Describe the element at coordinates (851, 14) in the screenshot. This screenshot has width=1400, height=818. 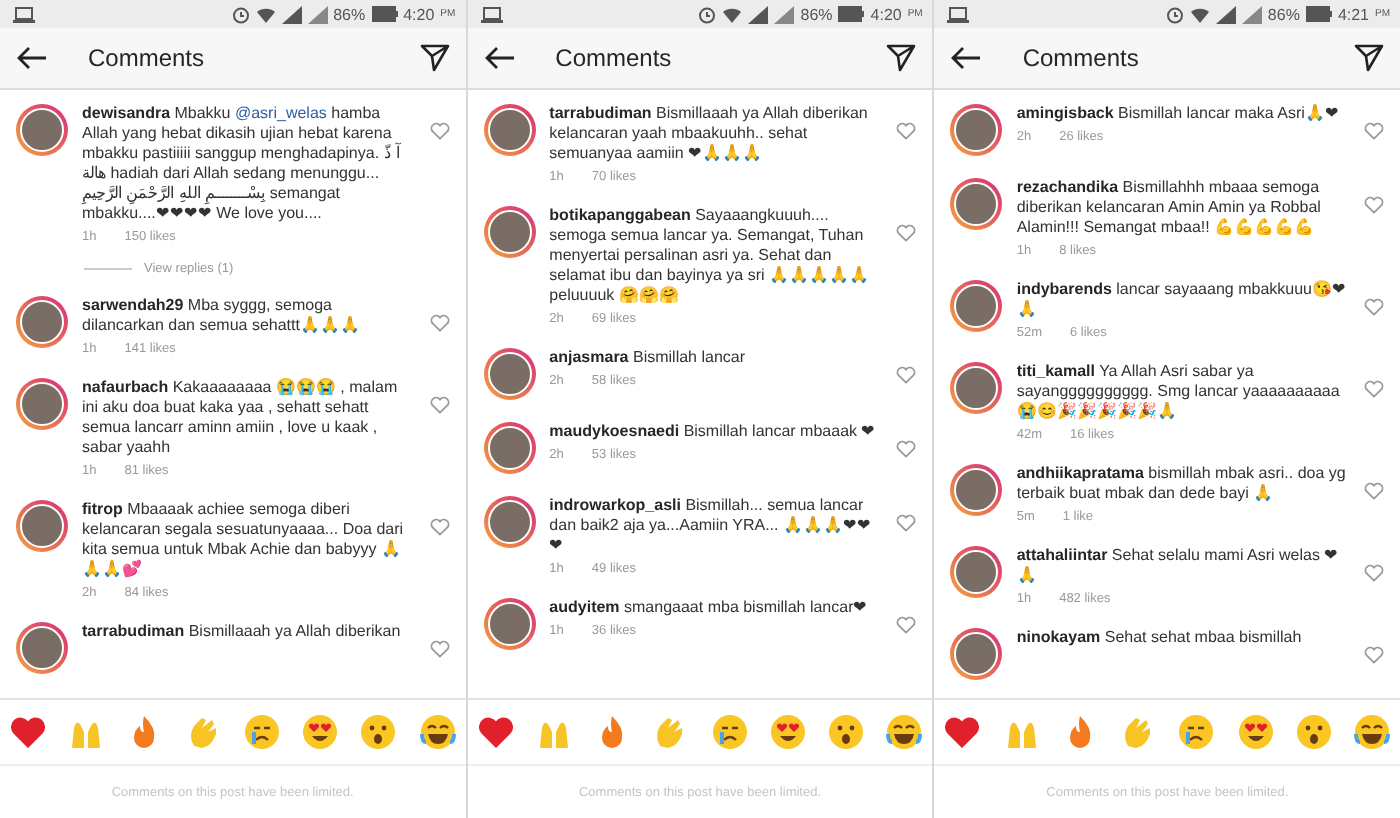
I see `battery-icon` at that location.